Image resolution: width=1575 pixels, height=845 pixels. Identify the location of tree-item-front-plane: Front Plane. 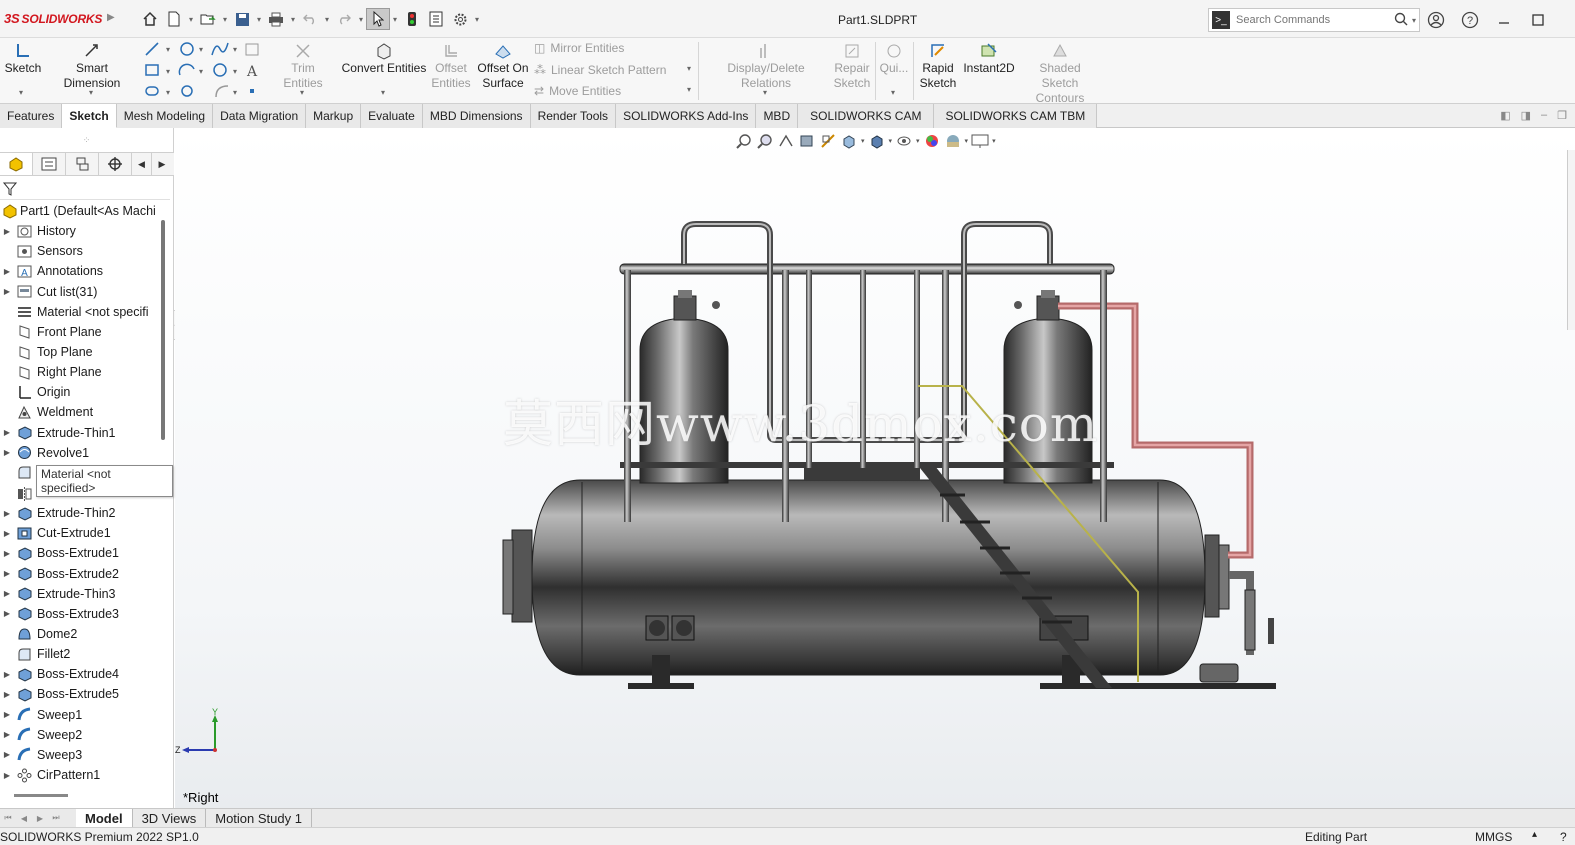
(81, 332).